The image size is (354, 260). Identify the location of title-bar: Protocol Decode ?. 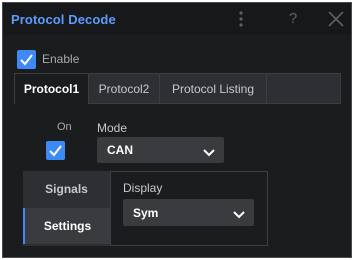
(177, 19).